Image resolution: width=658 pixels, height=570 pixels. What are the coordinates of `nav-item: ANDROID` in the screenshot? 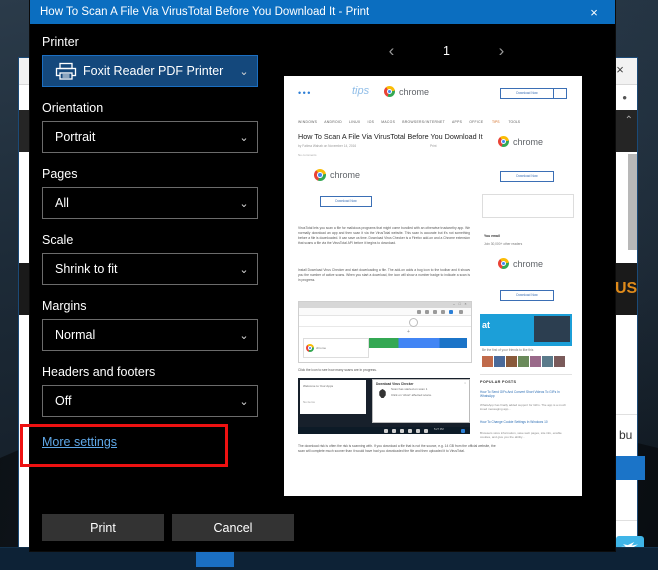 It's located at (333, 122).